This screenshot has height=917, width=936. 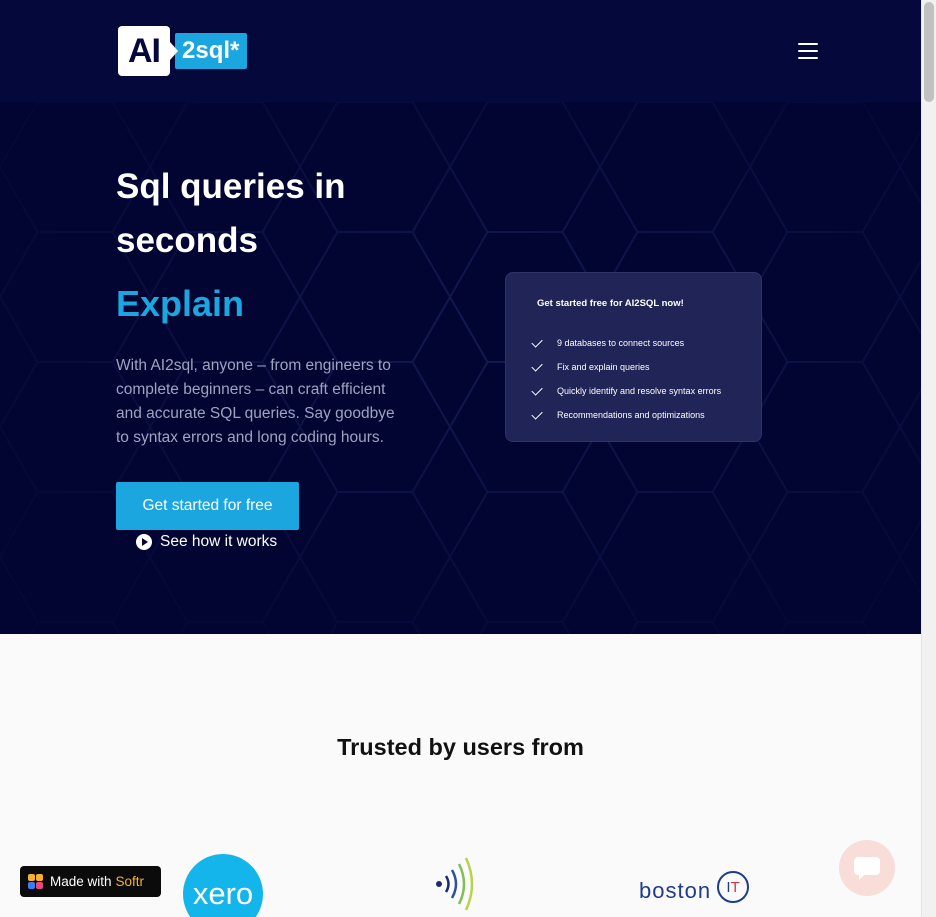 What do you see at coordinates (621, 343) in the screenshot?
I see `feature-item-label: 9 databases to connect sources` at bounding box center [621, 343].